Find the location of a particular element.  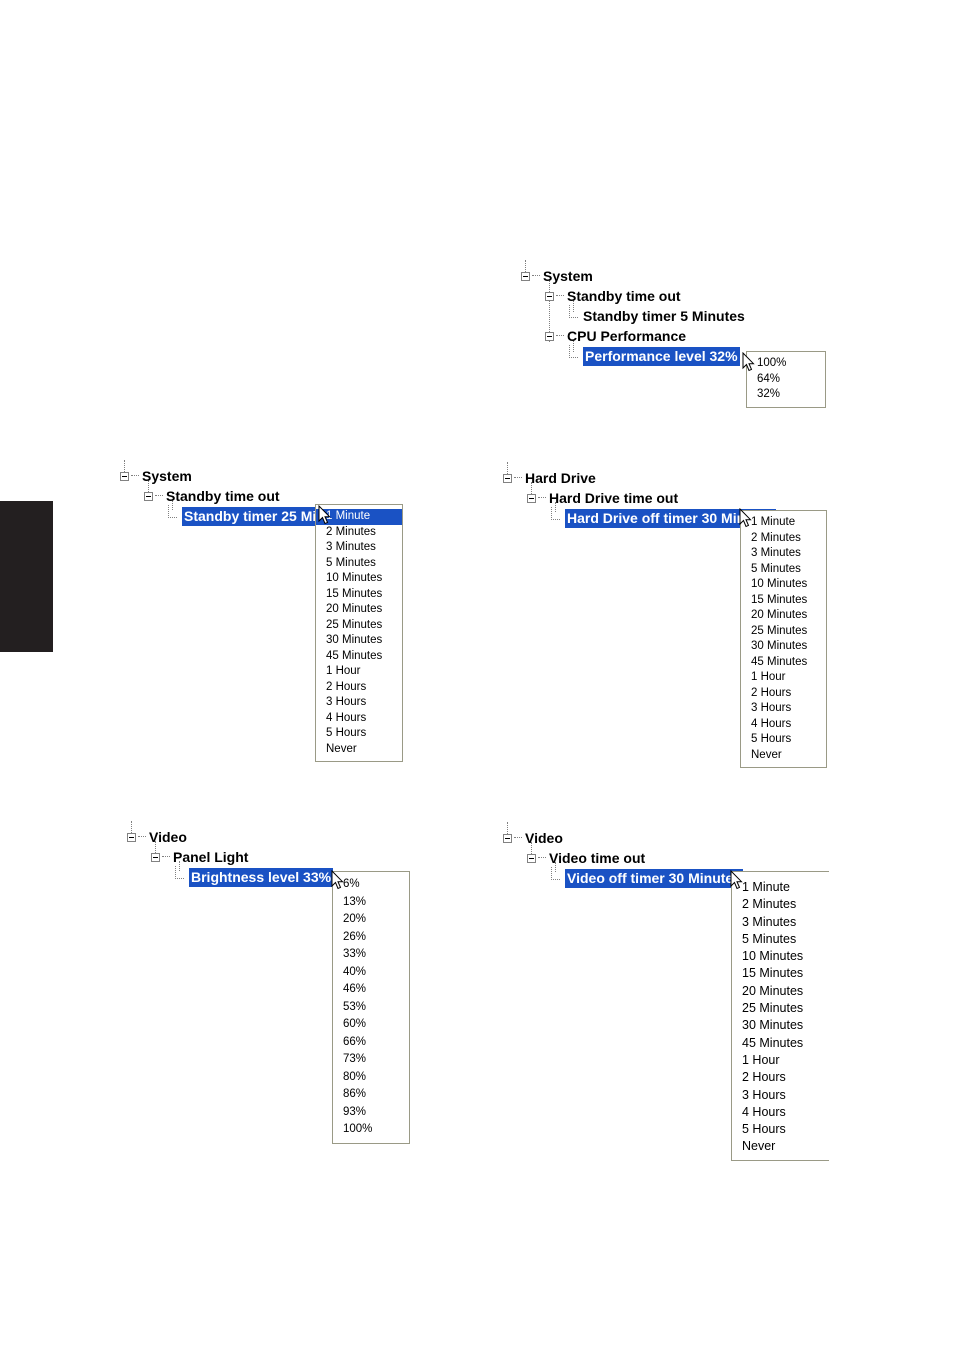

dropdown-item: 26% is located at coordinates (371, 938).